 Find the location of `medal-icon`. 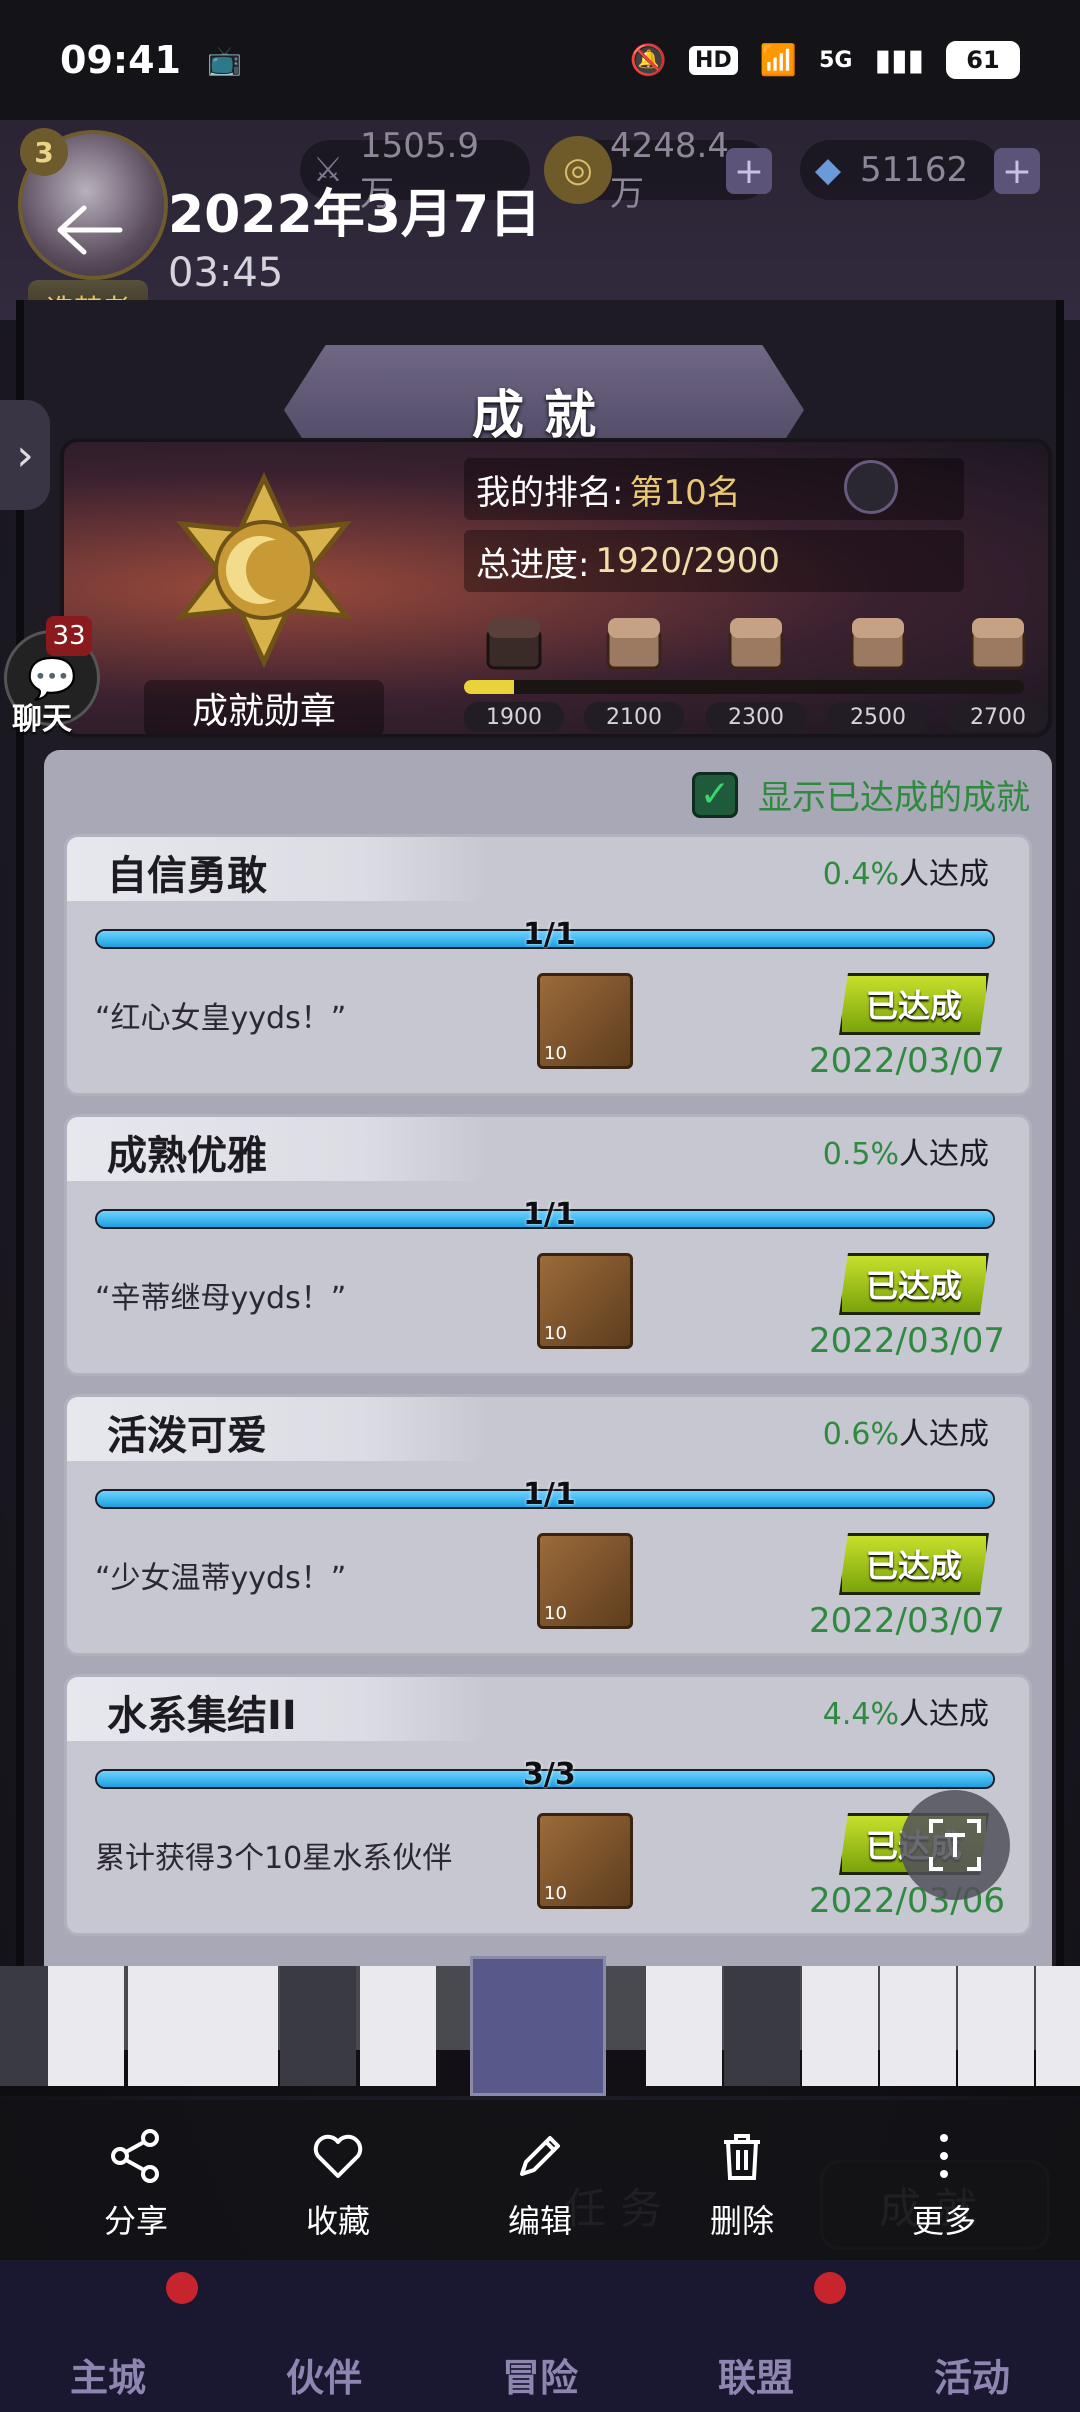

medal-icon is located at coordinates (264, 570).